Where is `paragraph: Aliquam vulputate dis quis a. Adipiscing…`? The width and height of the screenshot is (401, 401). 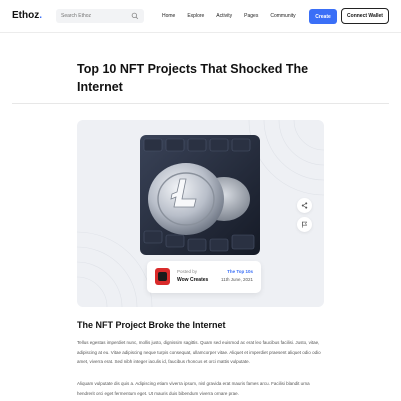 paragraph: Aliquam vulputate dis quis a. Adipiscing… is located at coordinates (193, 388).